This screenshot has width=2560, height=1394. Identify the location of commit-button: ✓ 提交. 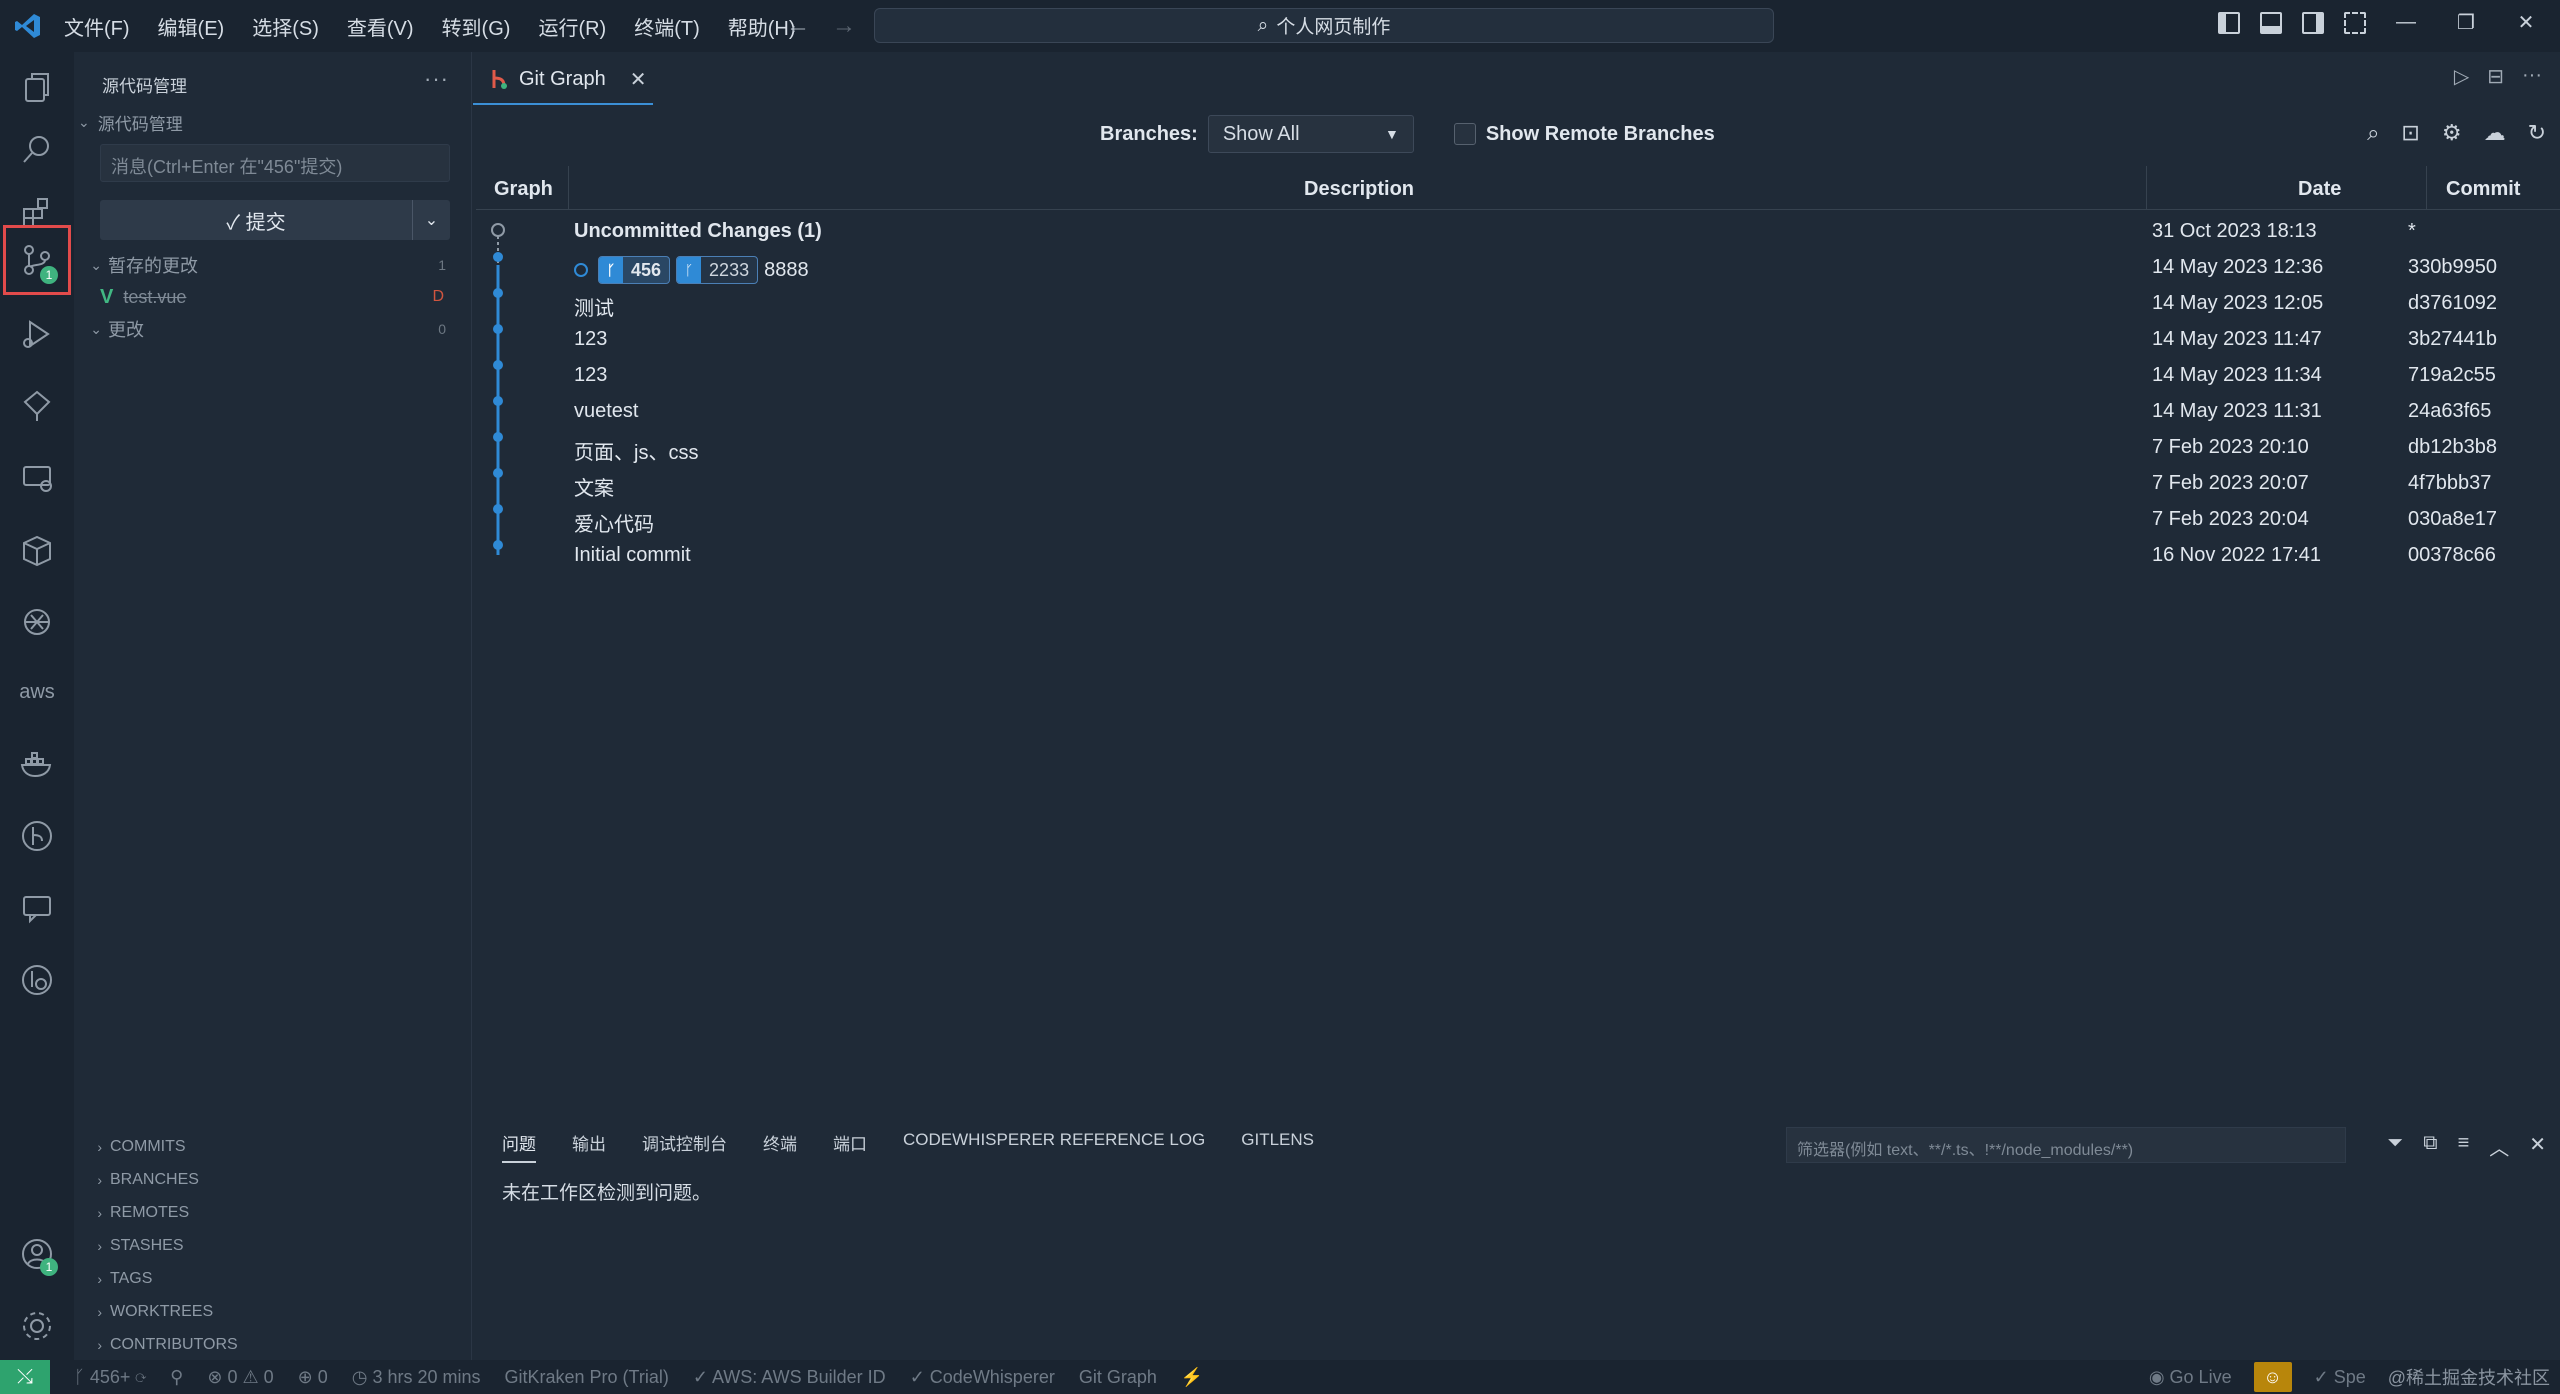
(256, 220).